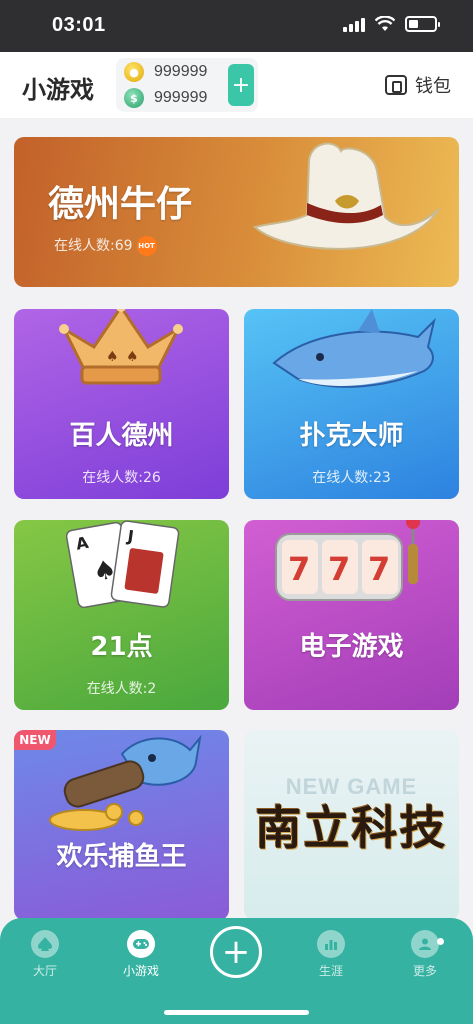 The width and height of the screenshot is (473, 1024). I want to click on battery-icon, so click(422, 24).